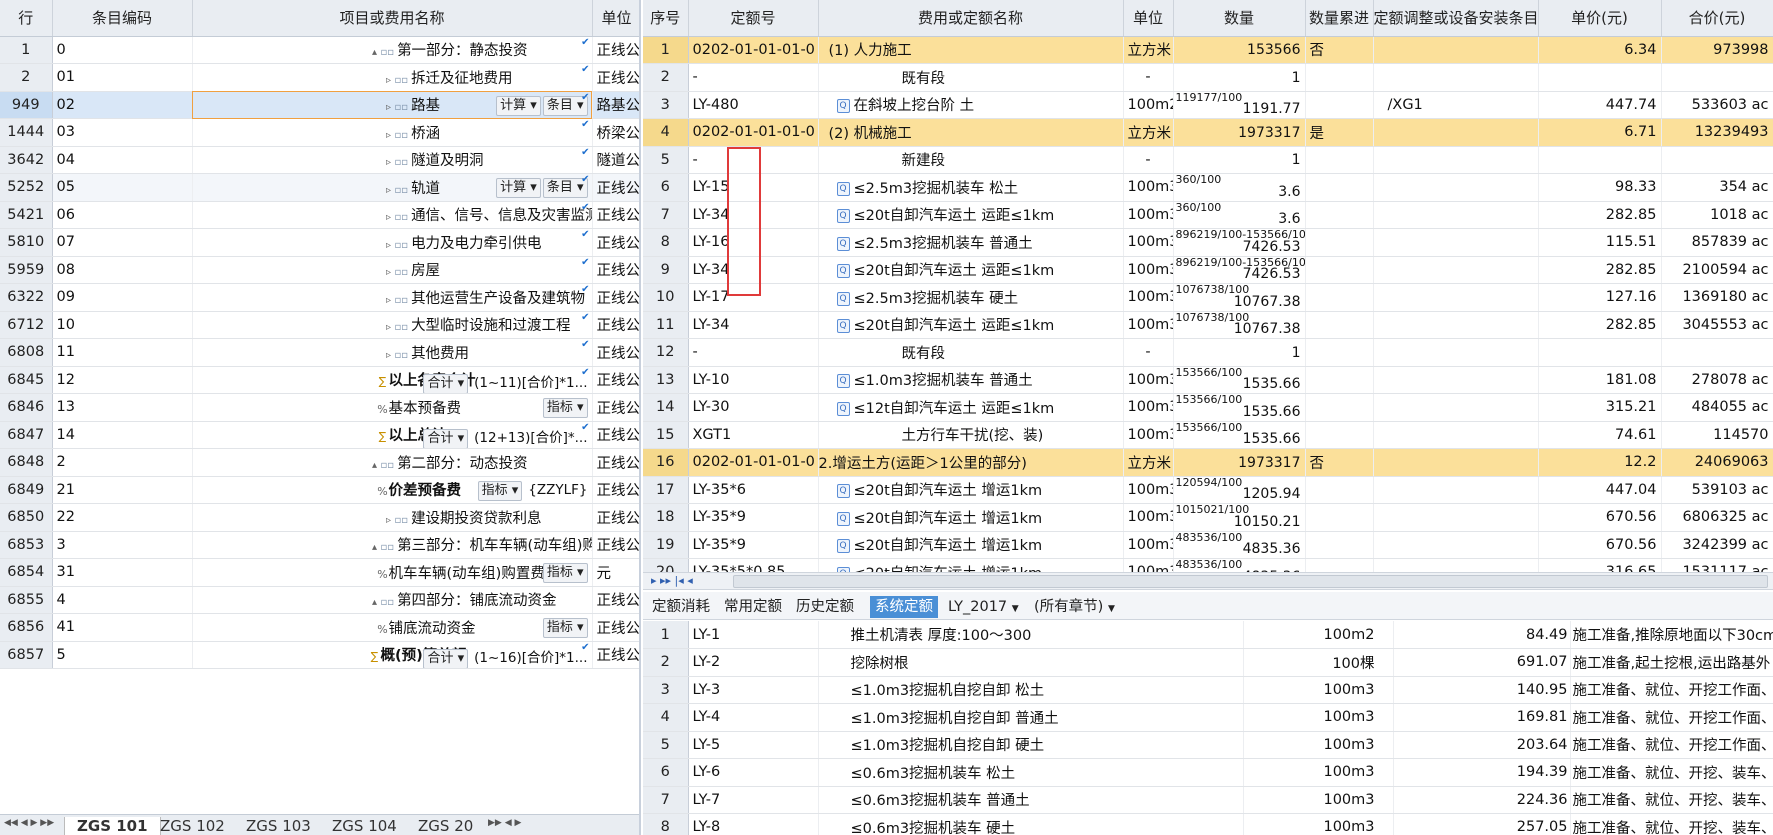  What do you see at coordinates (1239, 50) in the screenshot?
I see `quantity-cell: 153566` at bounding box center [1239, 50].